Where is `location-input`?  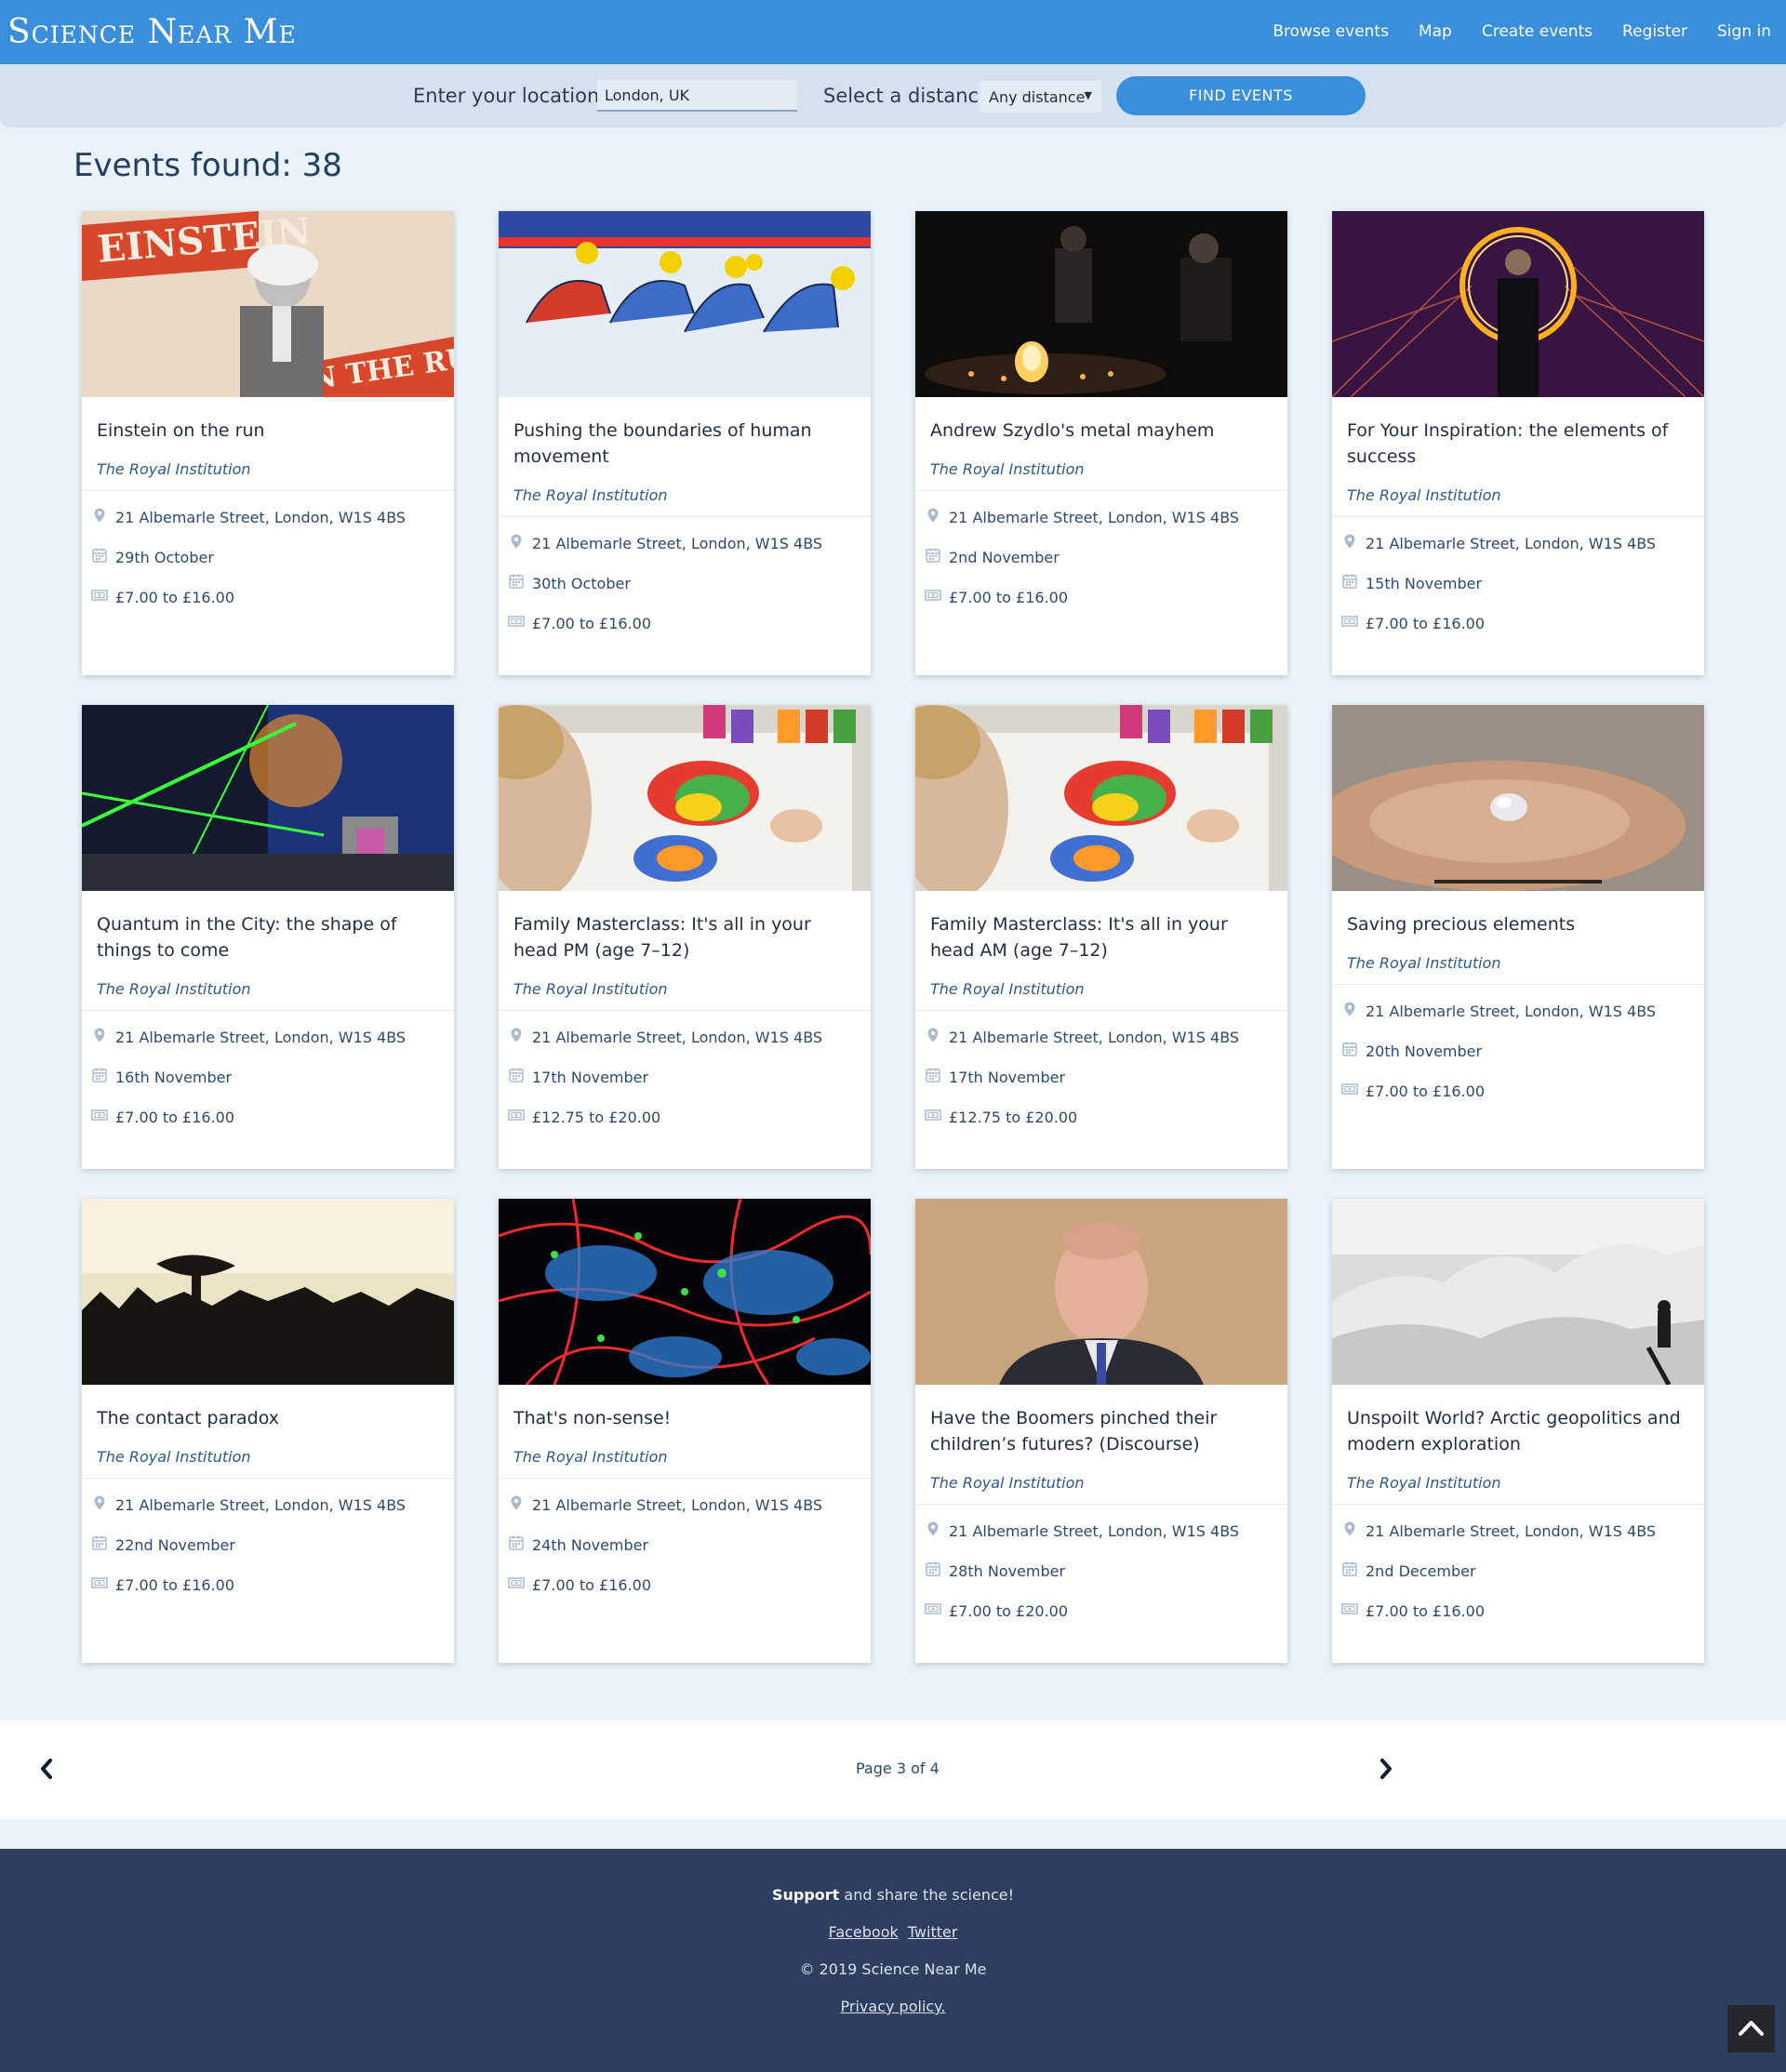
location-input is located at coordinates (697, 96).